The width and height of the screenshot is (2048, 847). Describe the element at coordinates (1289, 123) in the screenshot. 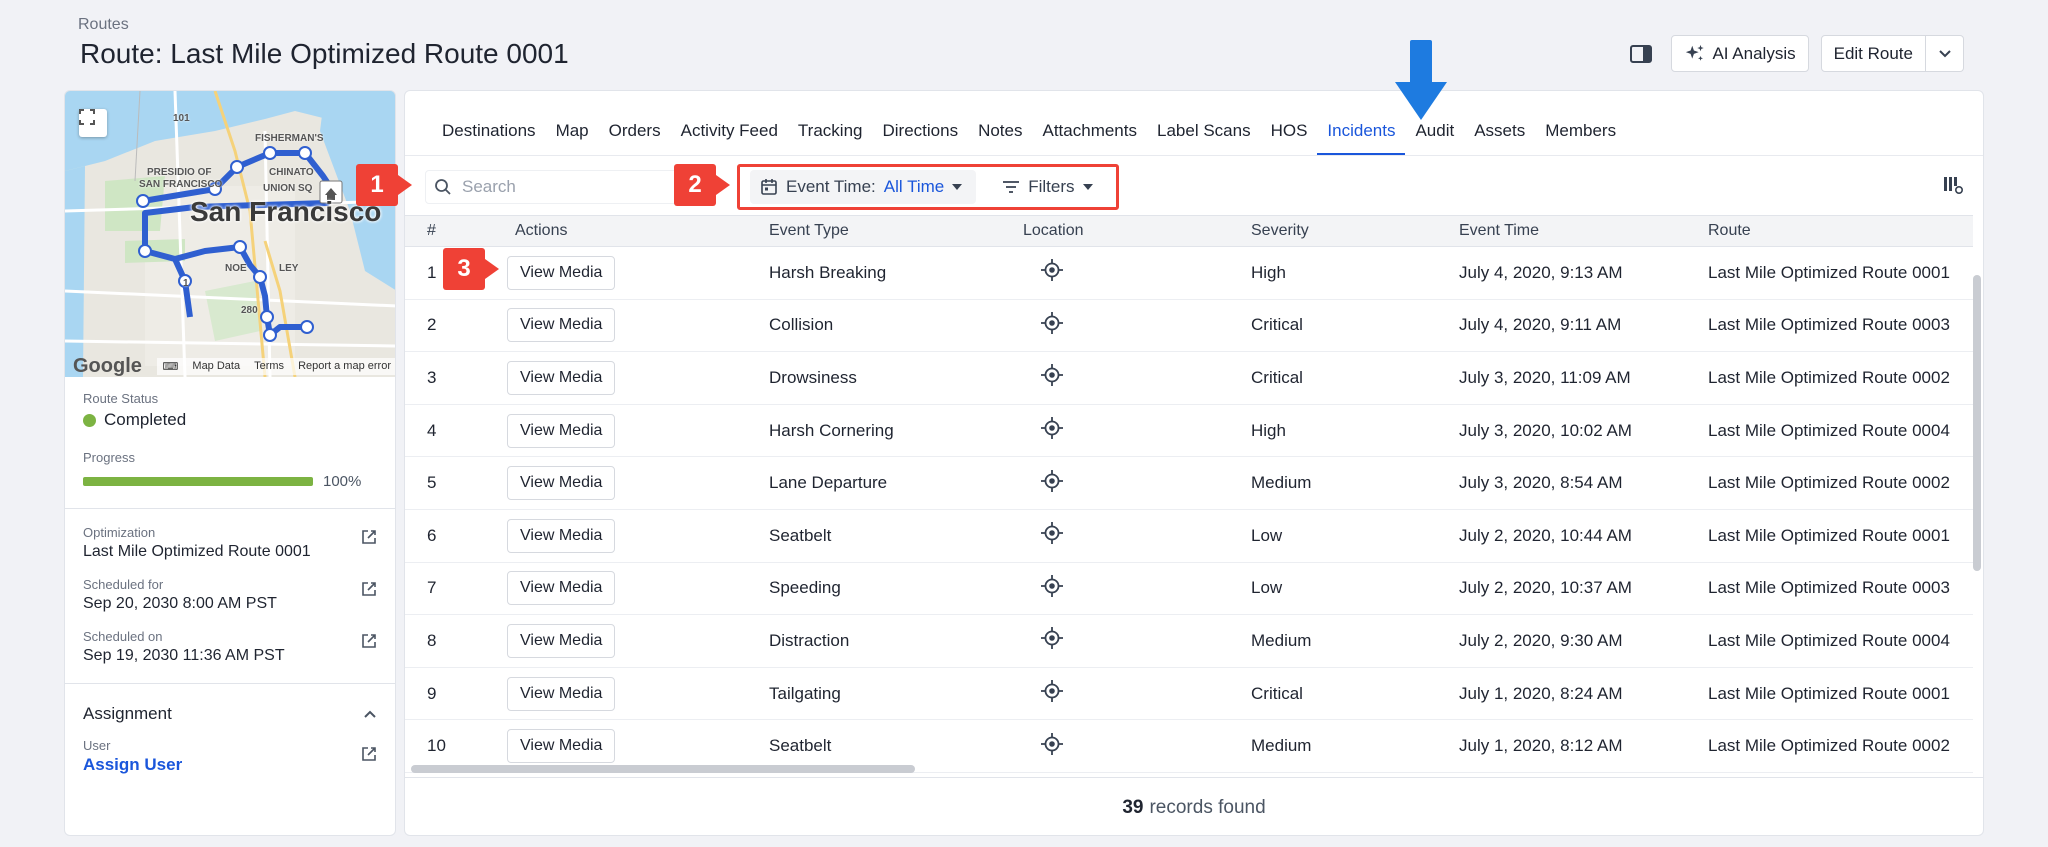

I see `tab-hos: HOS` at that location.